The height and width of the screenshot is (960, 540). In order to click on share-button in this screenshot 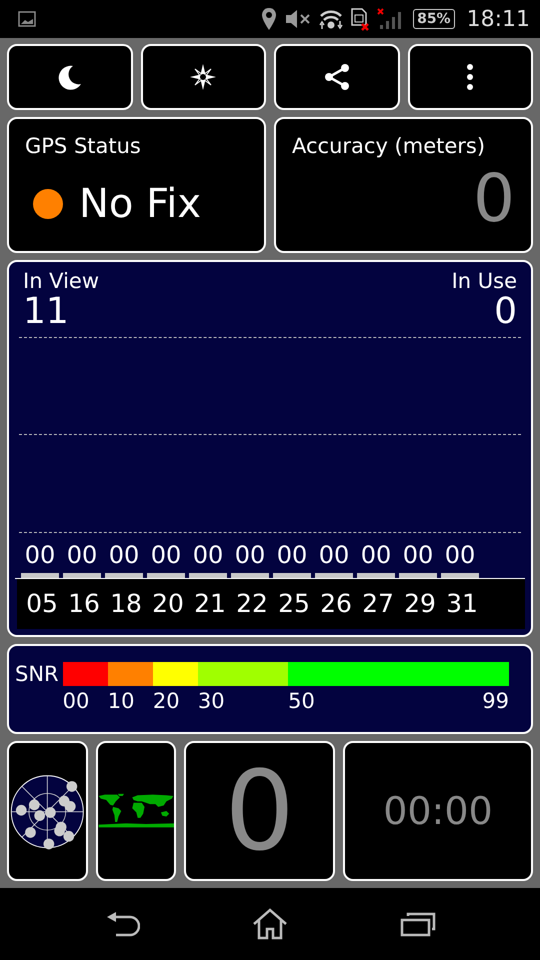, I will do `click(337, 77)`.